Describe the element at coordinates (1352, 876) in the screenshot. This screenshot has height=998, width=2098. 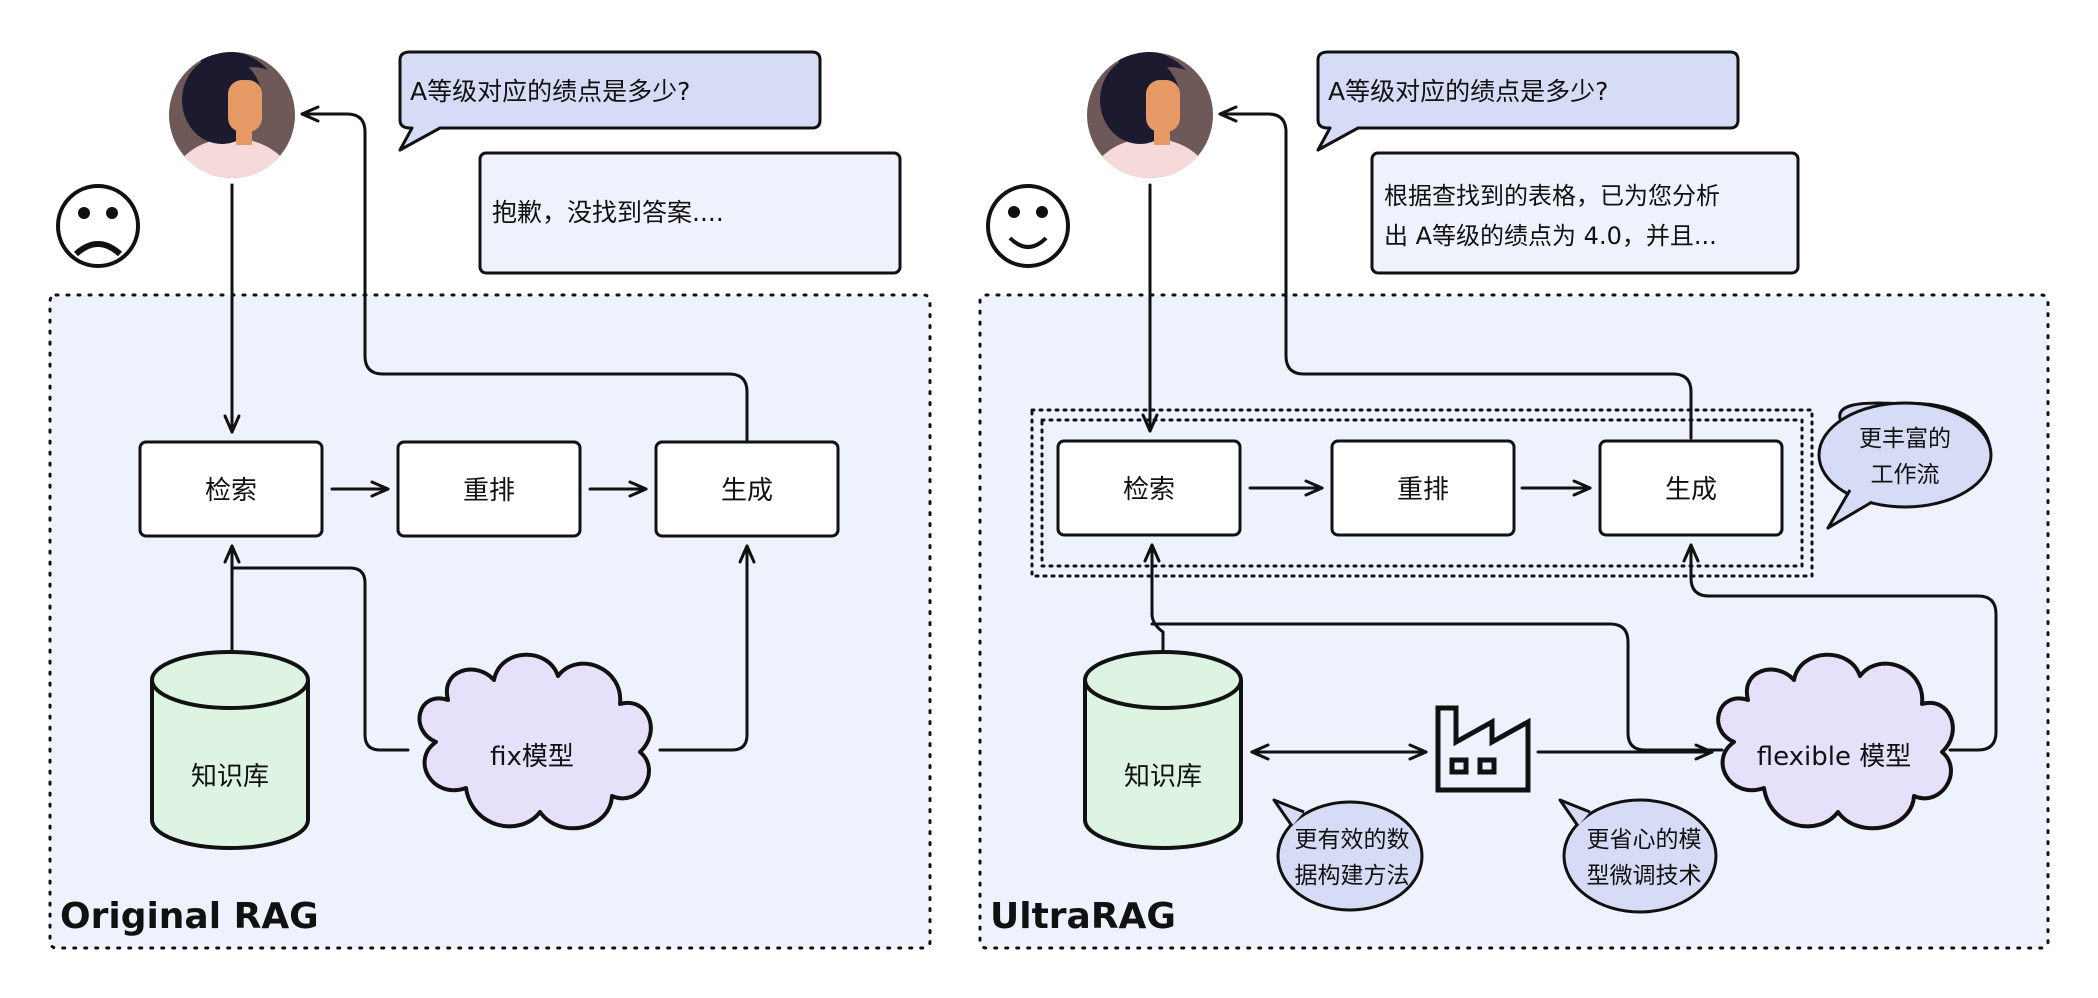
I see `data-bubble-line2: 据构建方法` at that location.